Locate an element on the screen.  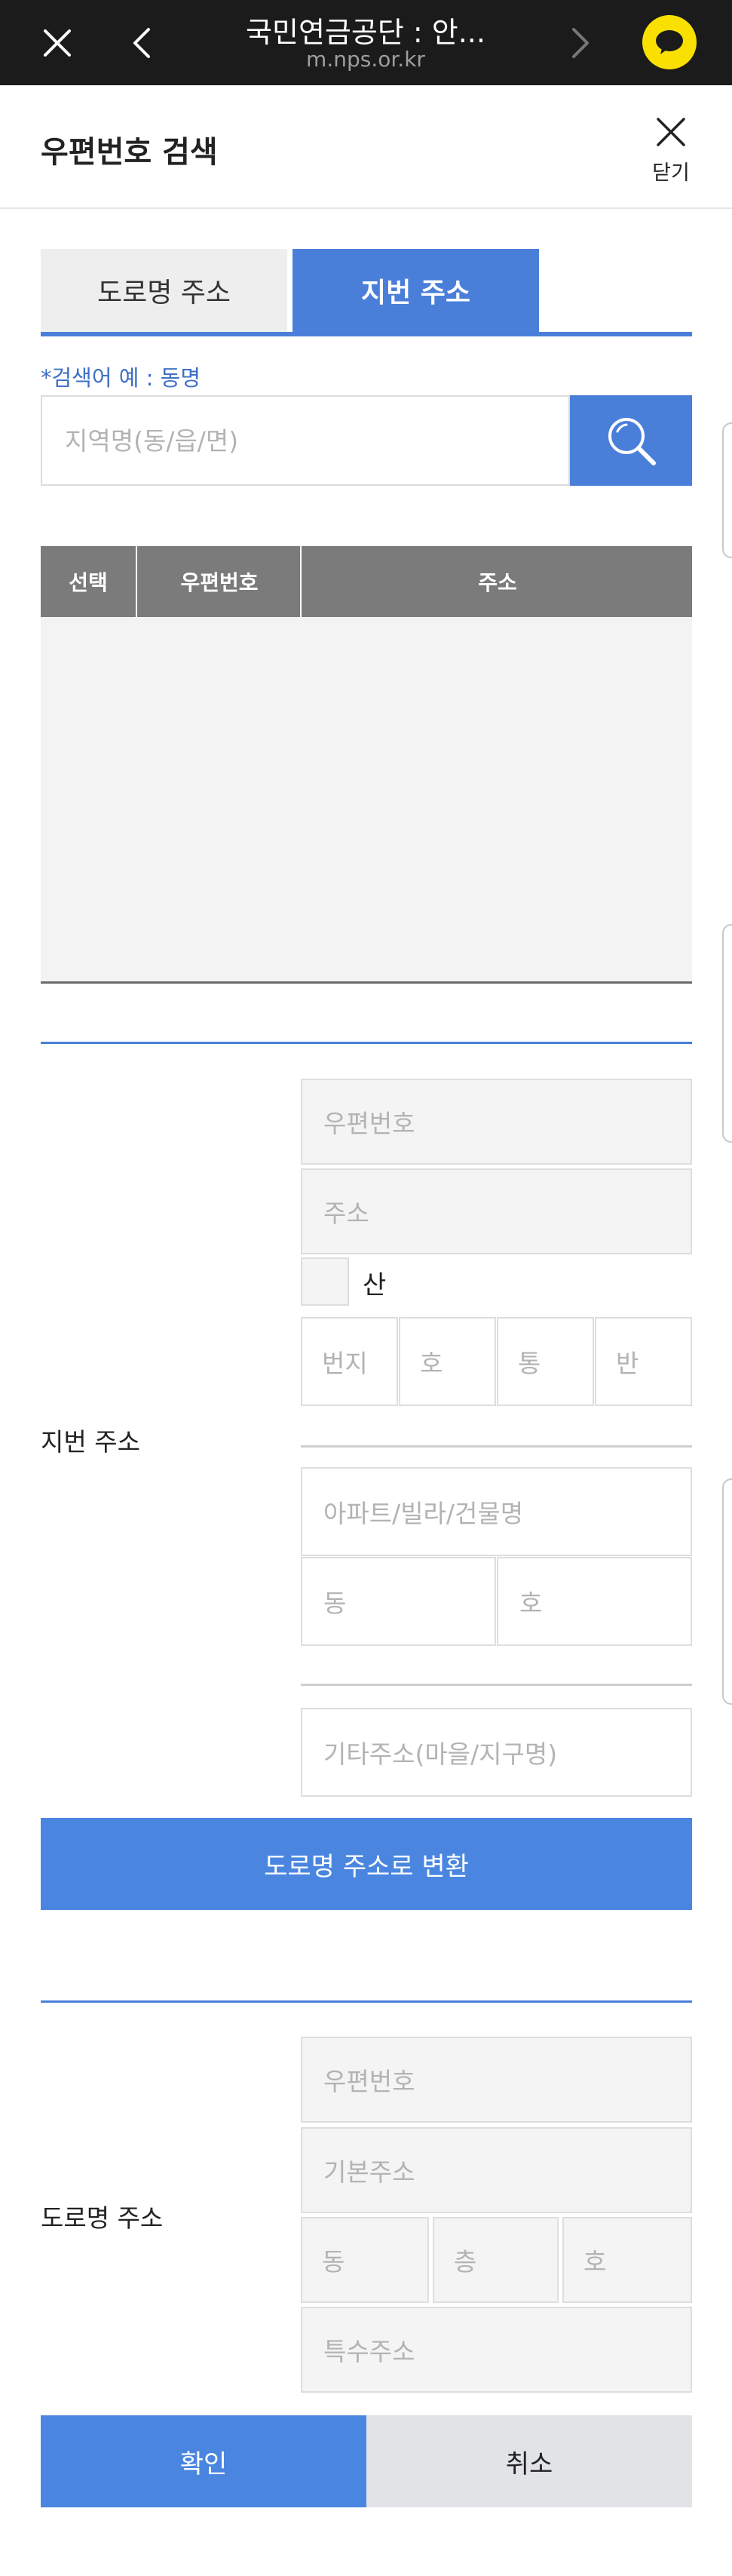
convert-to-road-button: 도로명 주소로 변환 is located at coordinates (367, 1864).